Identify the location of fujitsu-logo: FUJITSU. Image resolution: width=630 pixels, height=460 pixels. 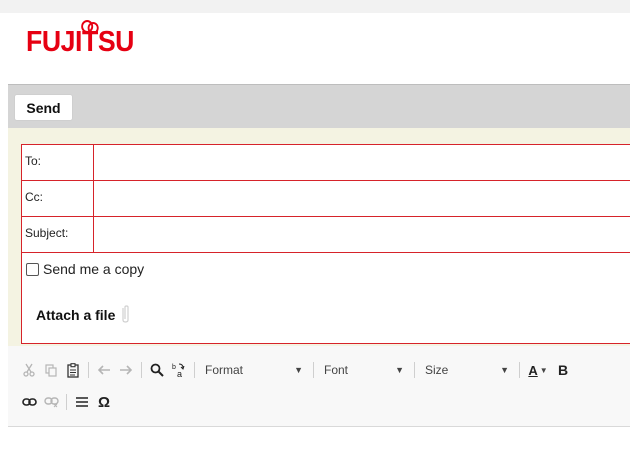
(80, 39).